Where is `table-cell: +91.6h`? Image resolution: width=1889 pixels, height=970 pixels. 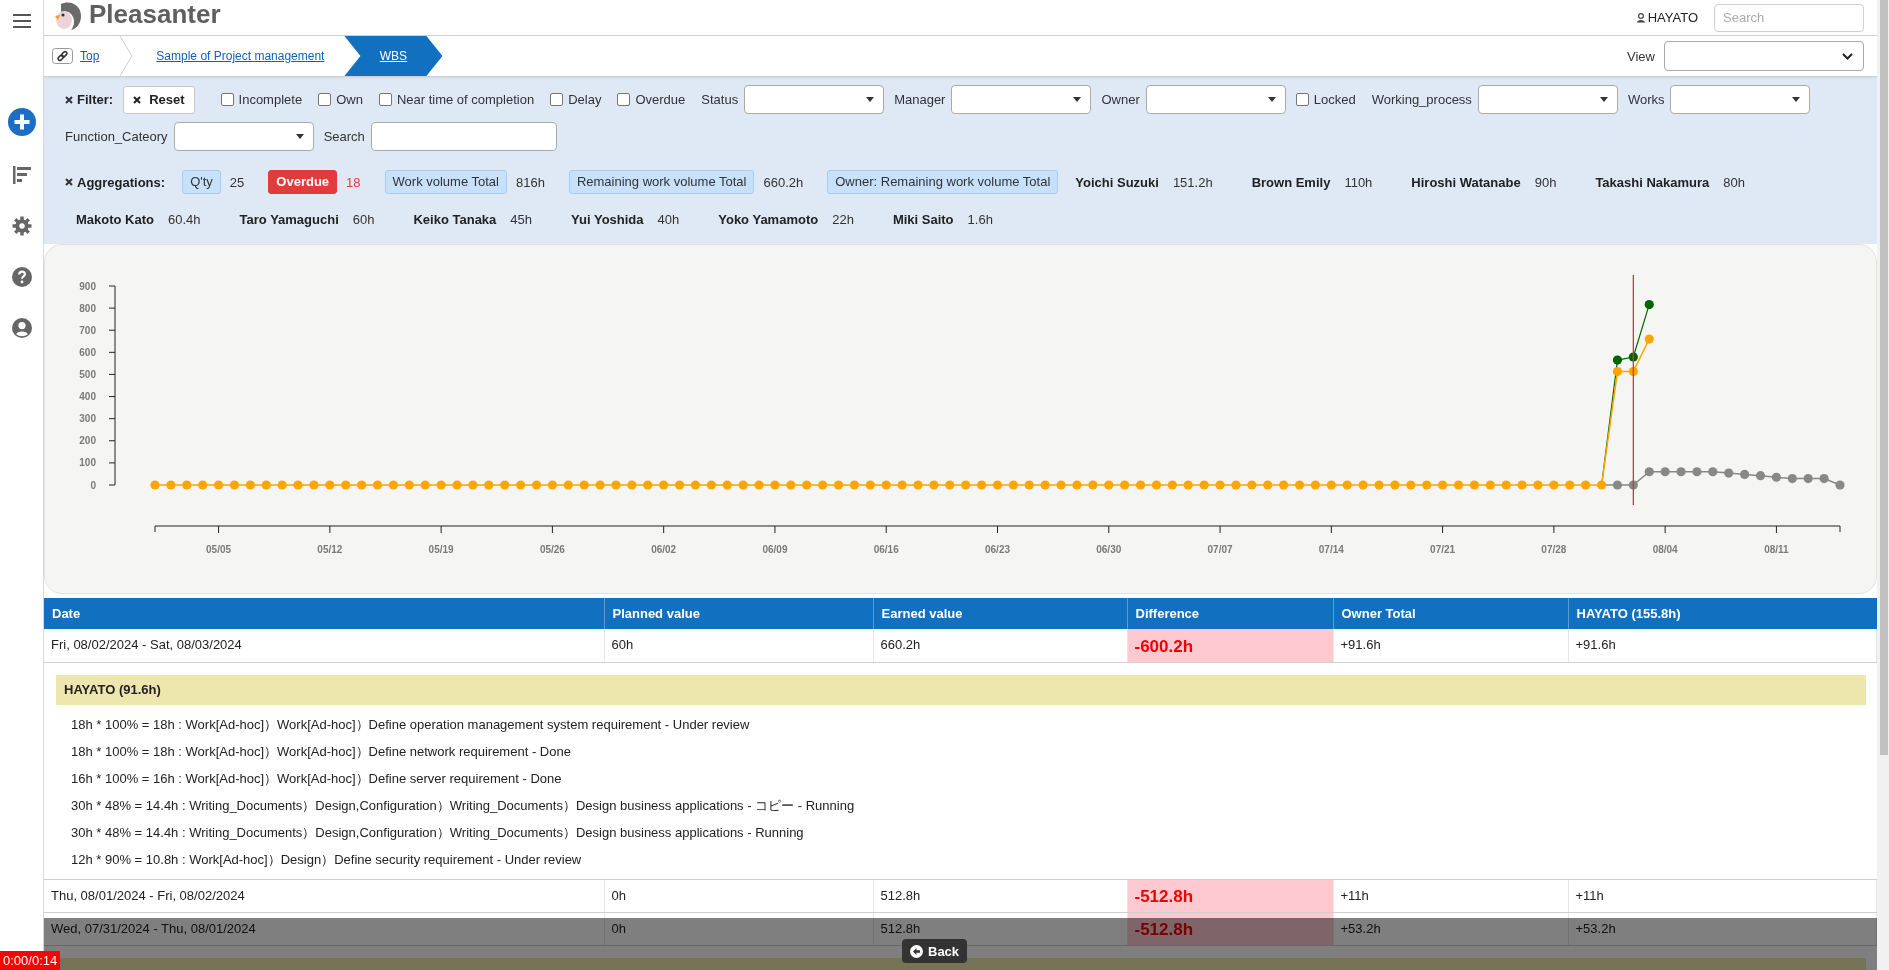 table-cell: +91.6h is located at coordinates (1450, 645).